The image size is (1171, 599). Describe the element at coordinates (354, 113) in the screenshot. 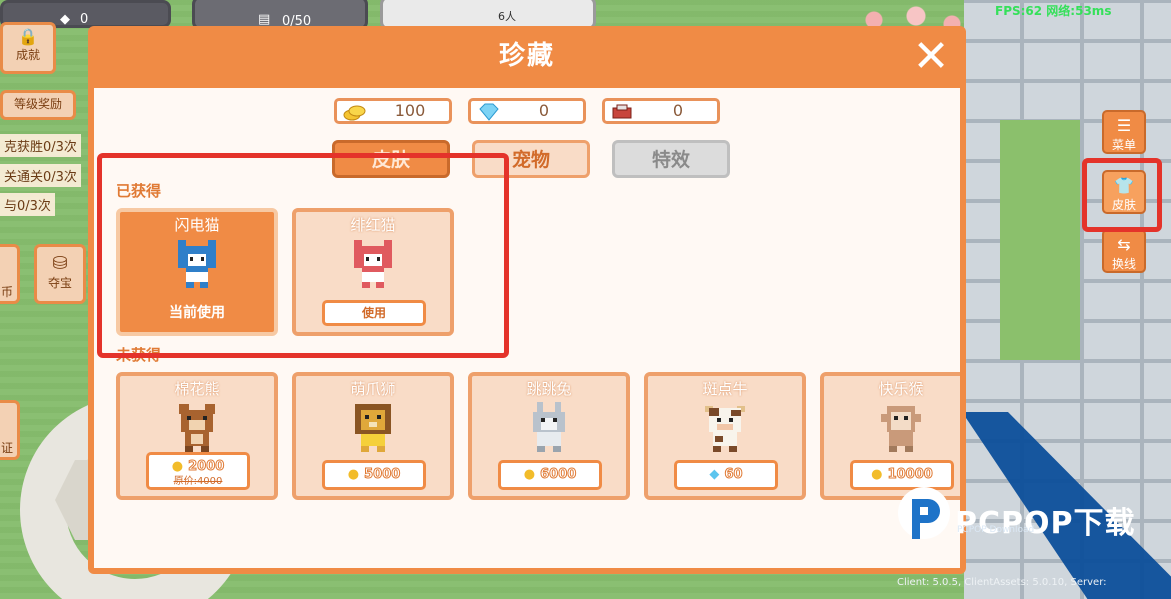

I see `coin-icon` at that location.